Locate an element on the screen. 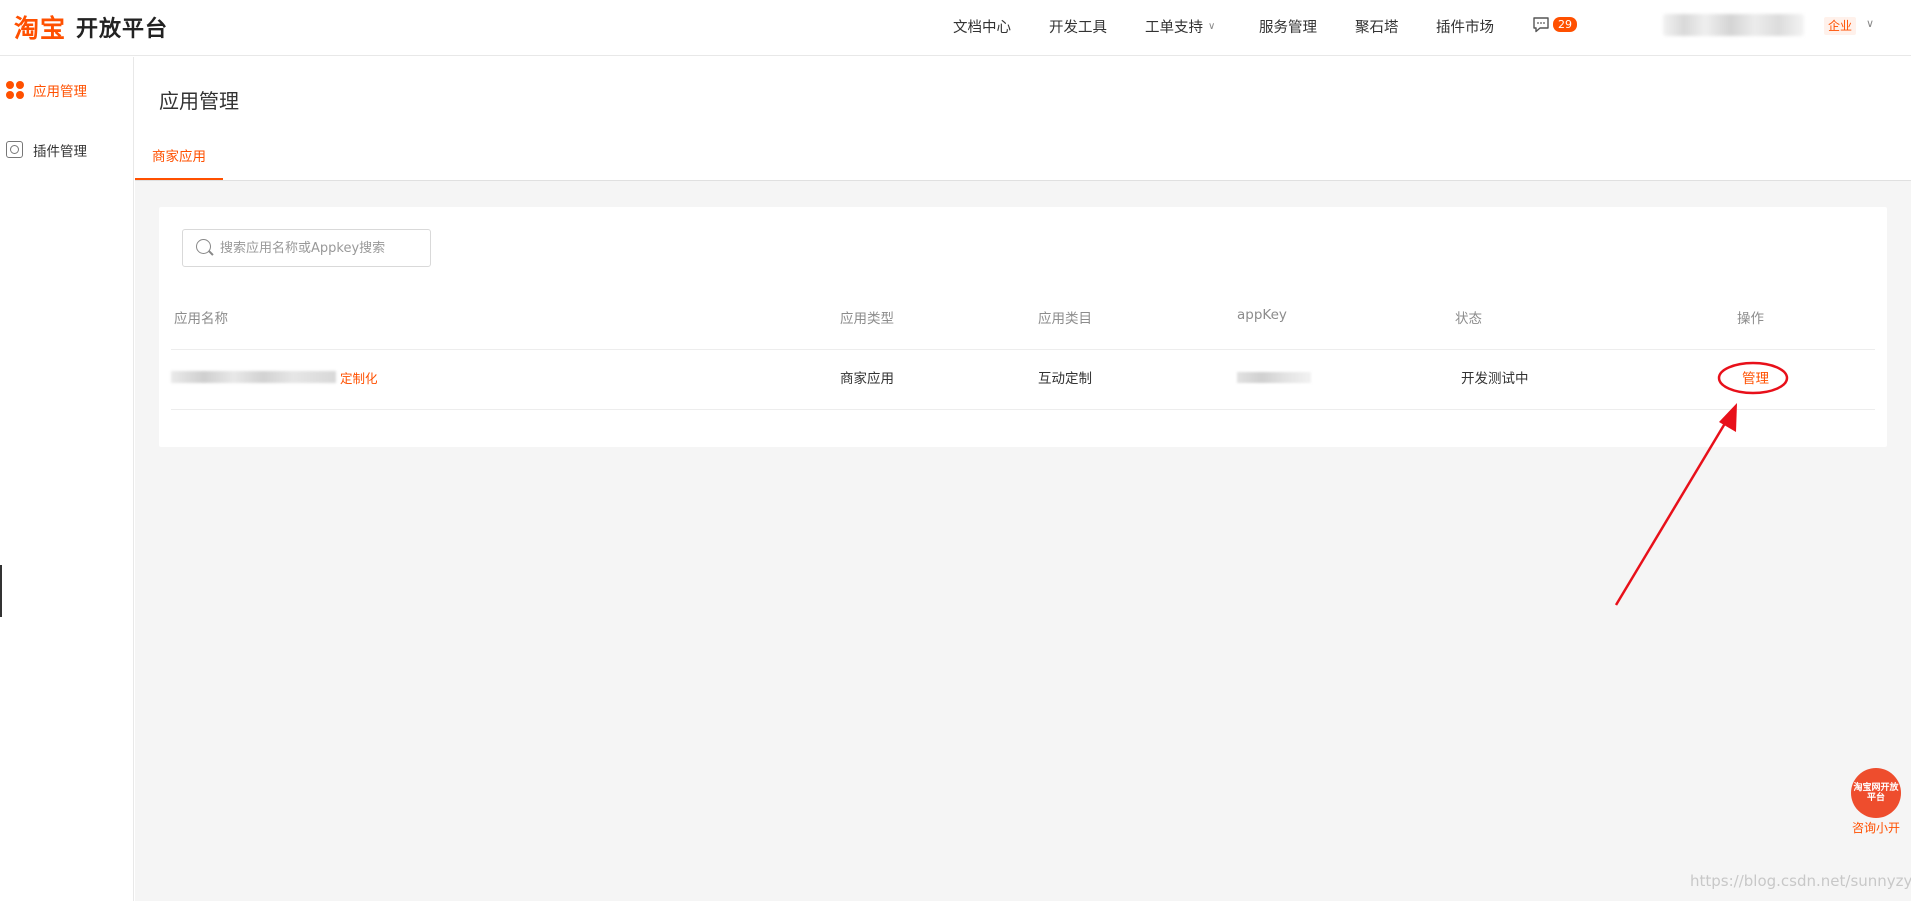  cell-app-category: 互动定制 is located at coordinates (1065, 379).